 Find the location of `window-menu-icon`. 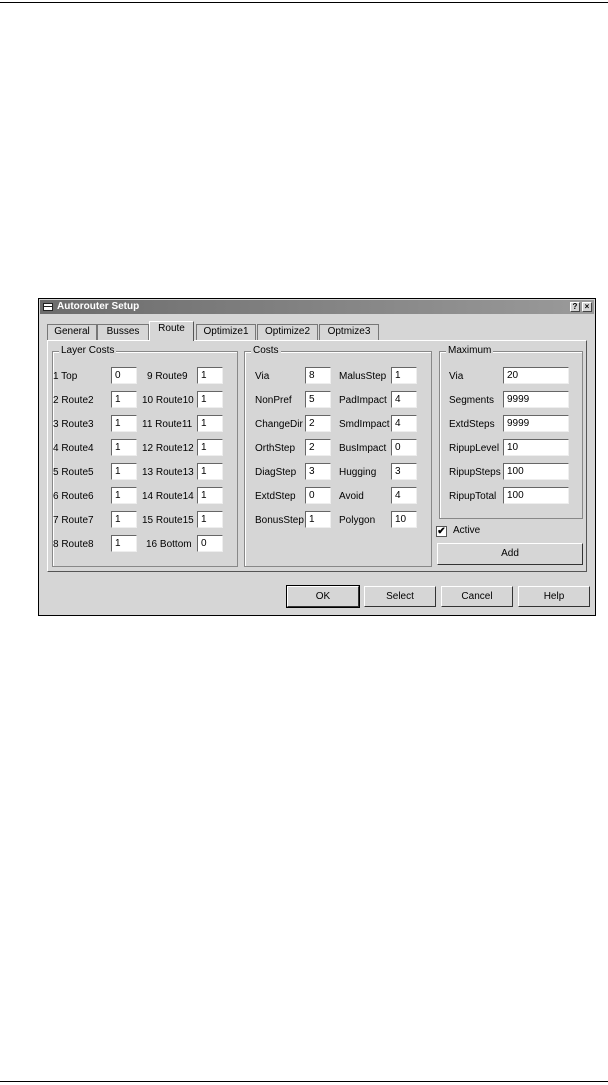

window-menu-icon is located at coordinates (48, 307).